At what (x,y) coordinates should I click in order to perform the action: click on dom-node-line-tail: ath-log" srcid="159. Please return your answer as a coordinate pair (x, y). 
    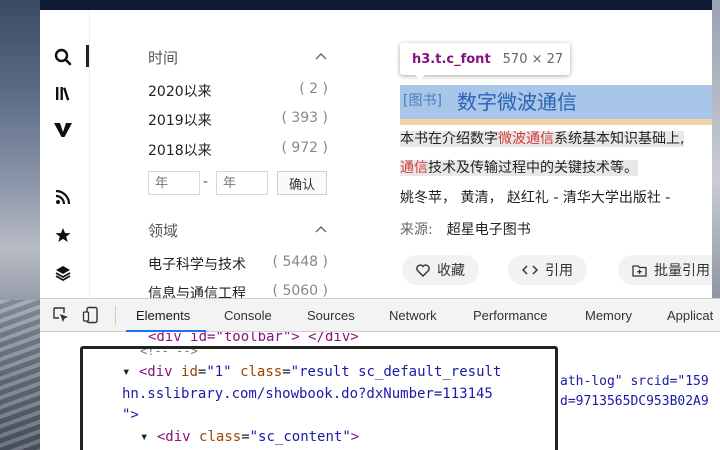
    Looking at the image, I should click on (634, 381).